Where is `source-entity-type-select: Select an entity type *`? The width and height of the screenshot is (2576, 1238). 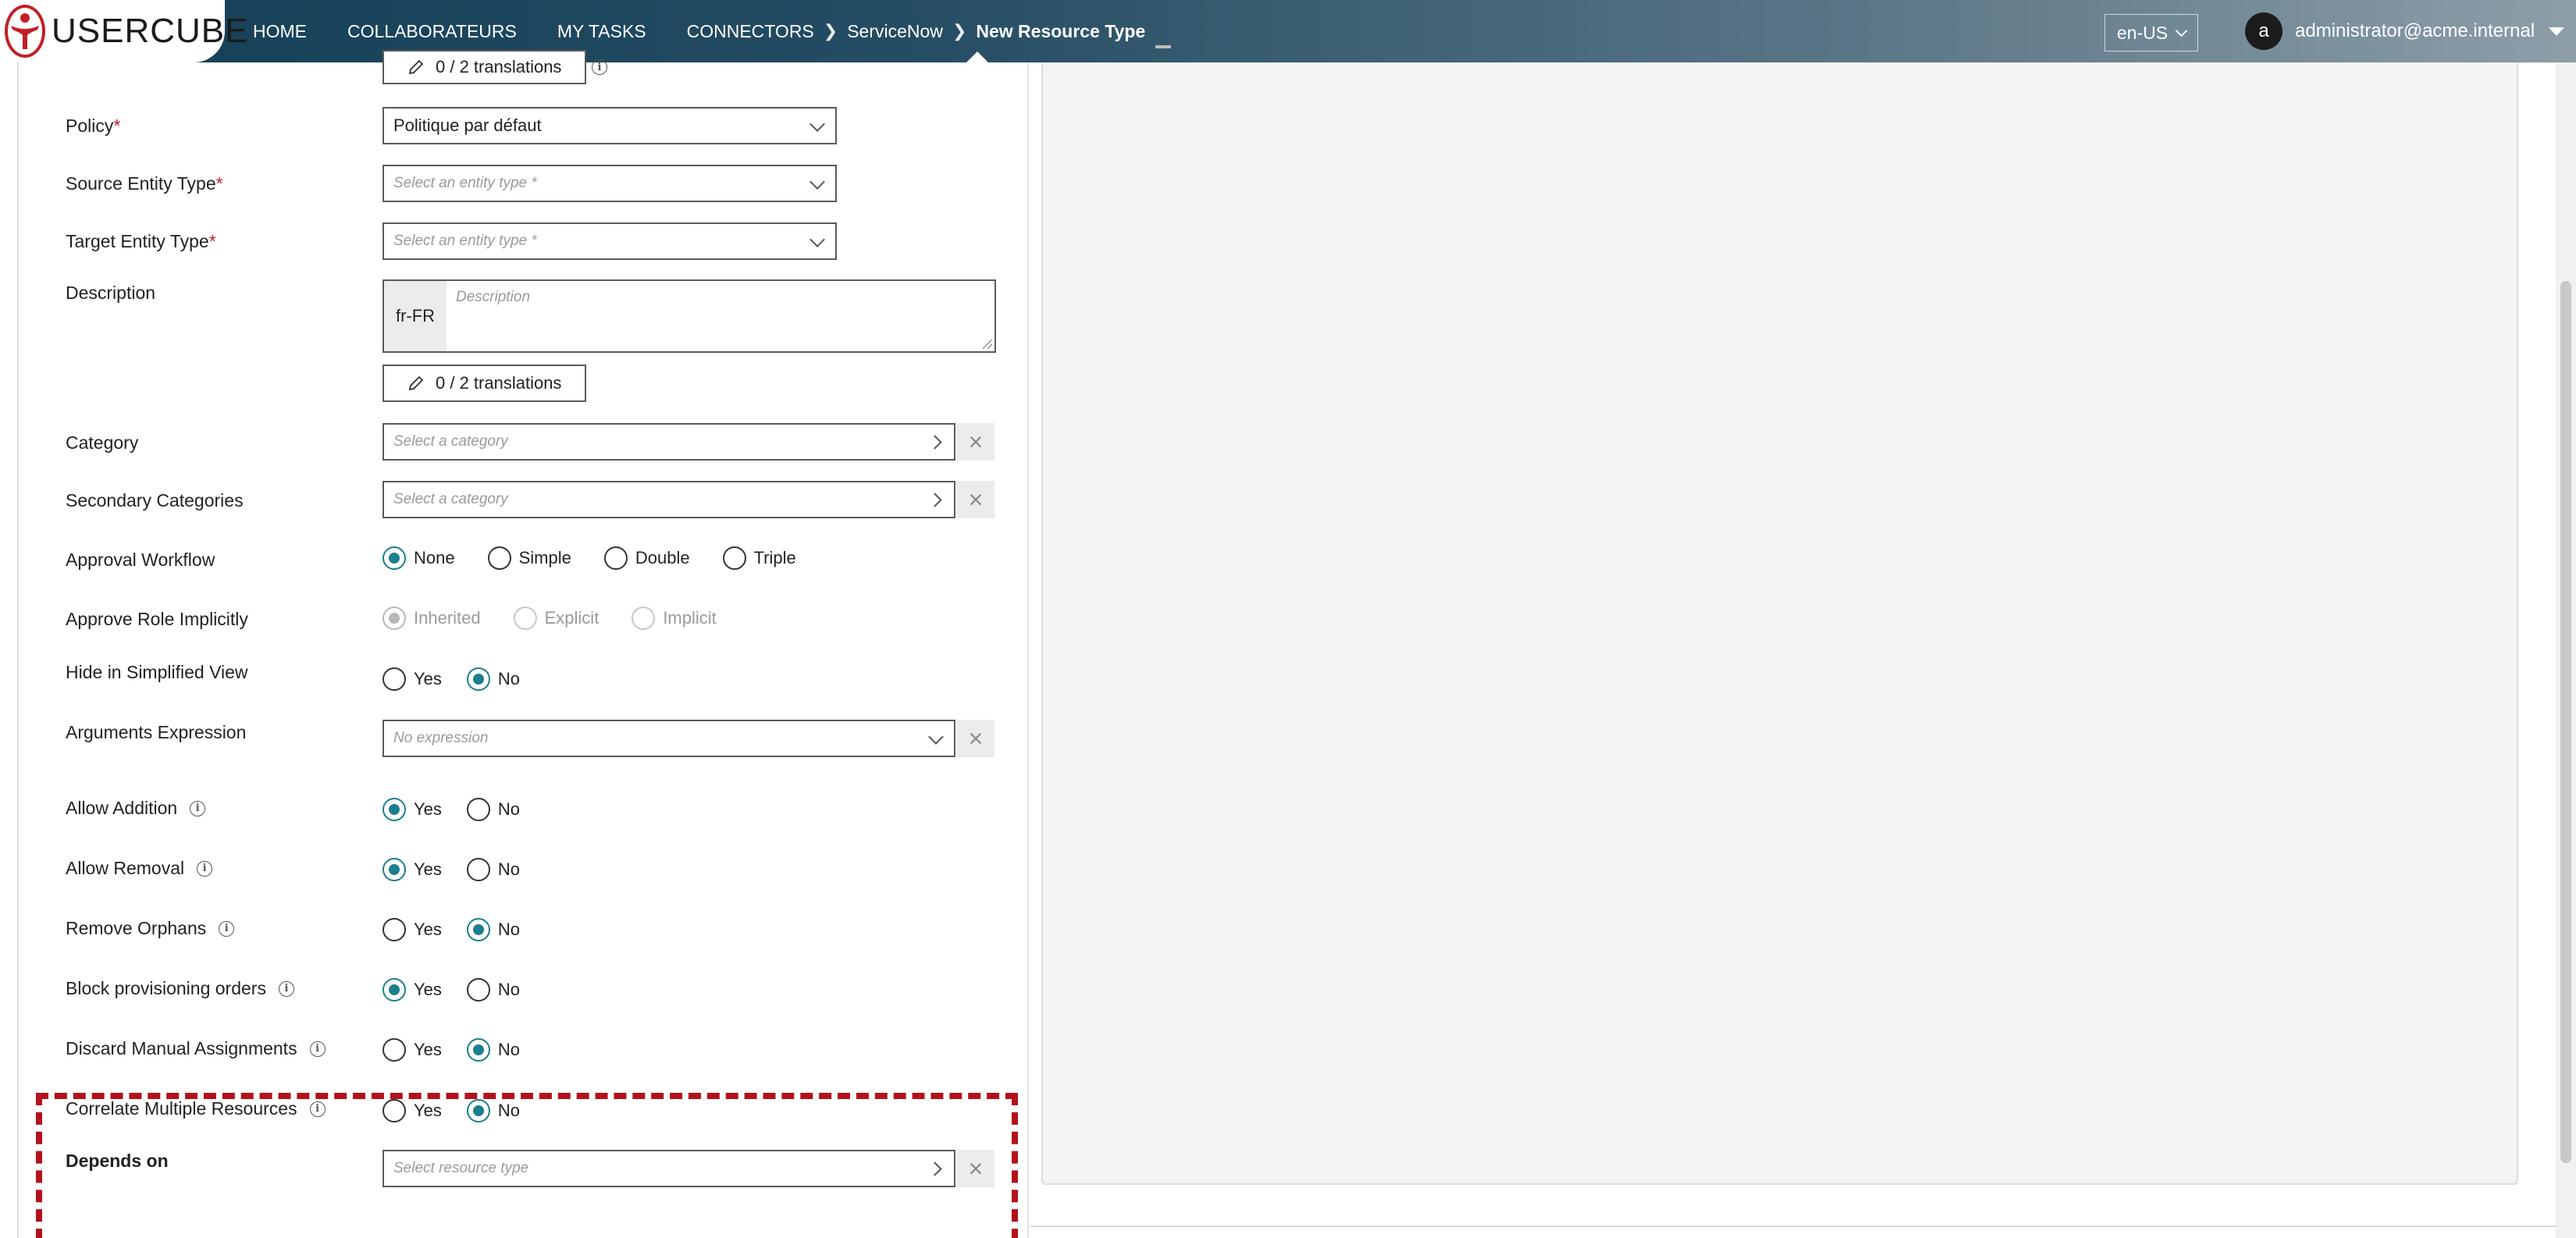 source-entity-type-select: Select an entity type * is located at coordinates (609, 183).